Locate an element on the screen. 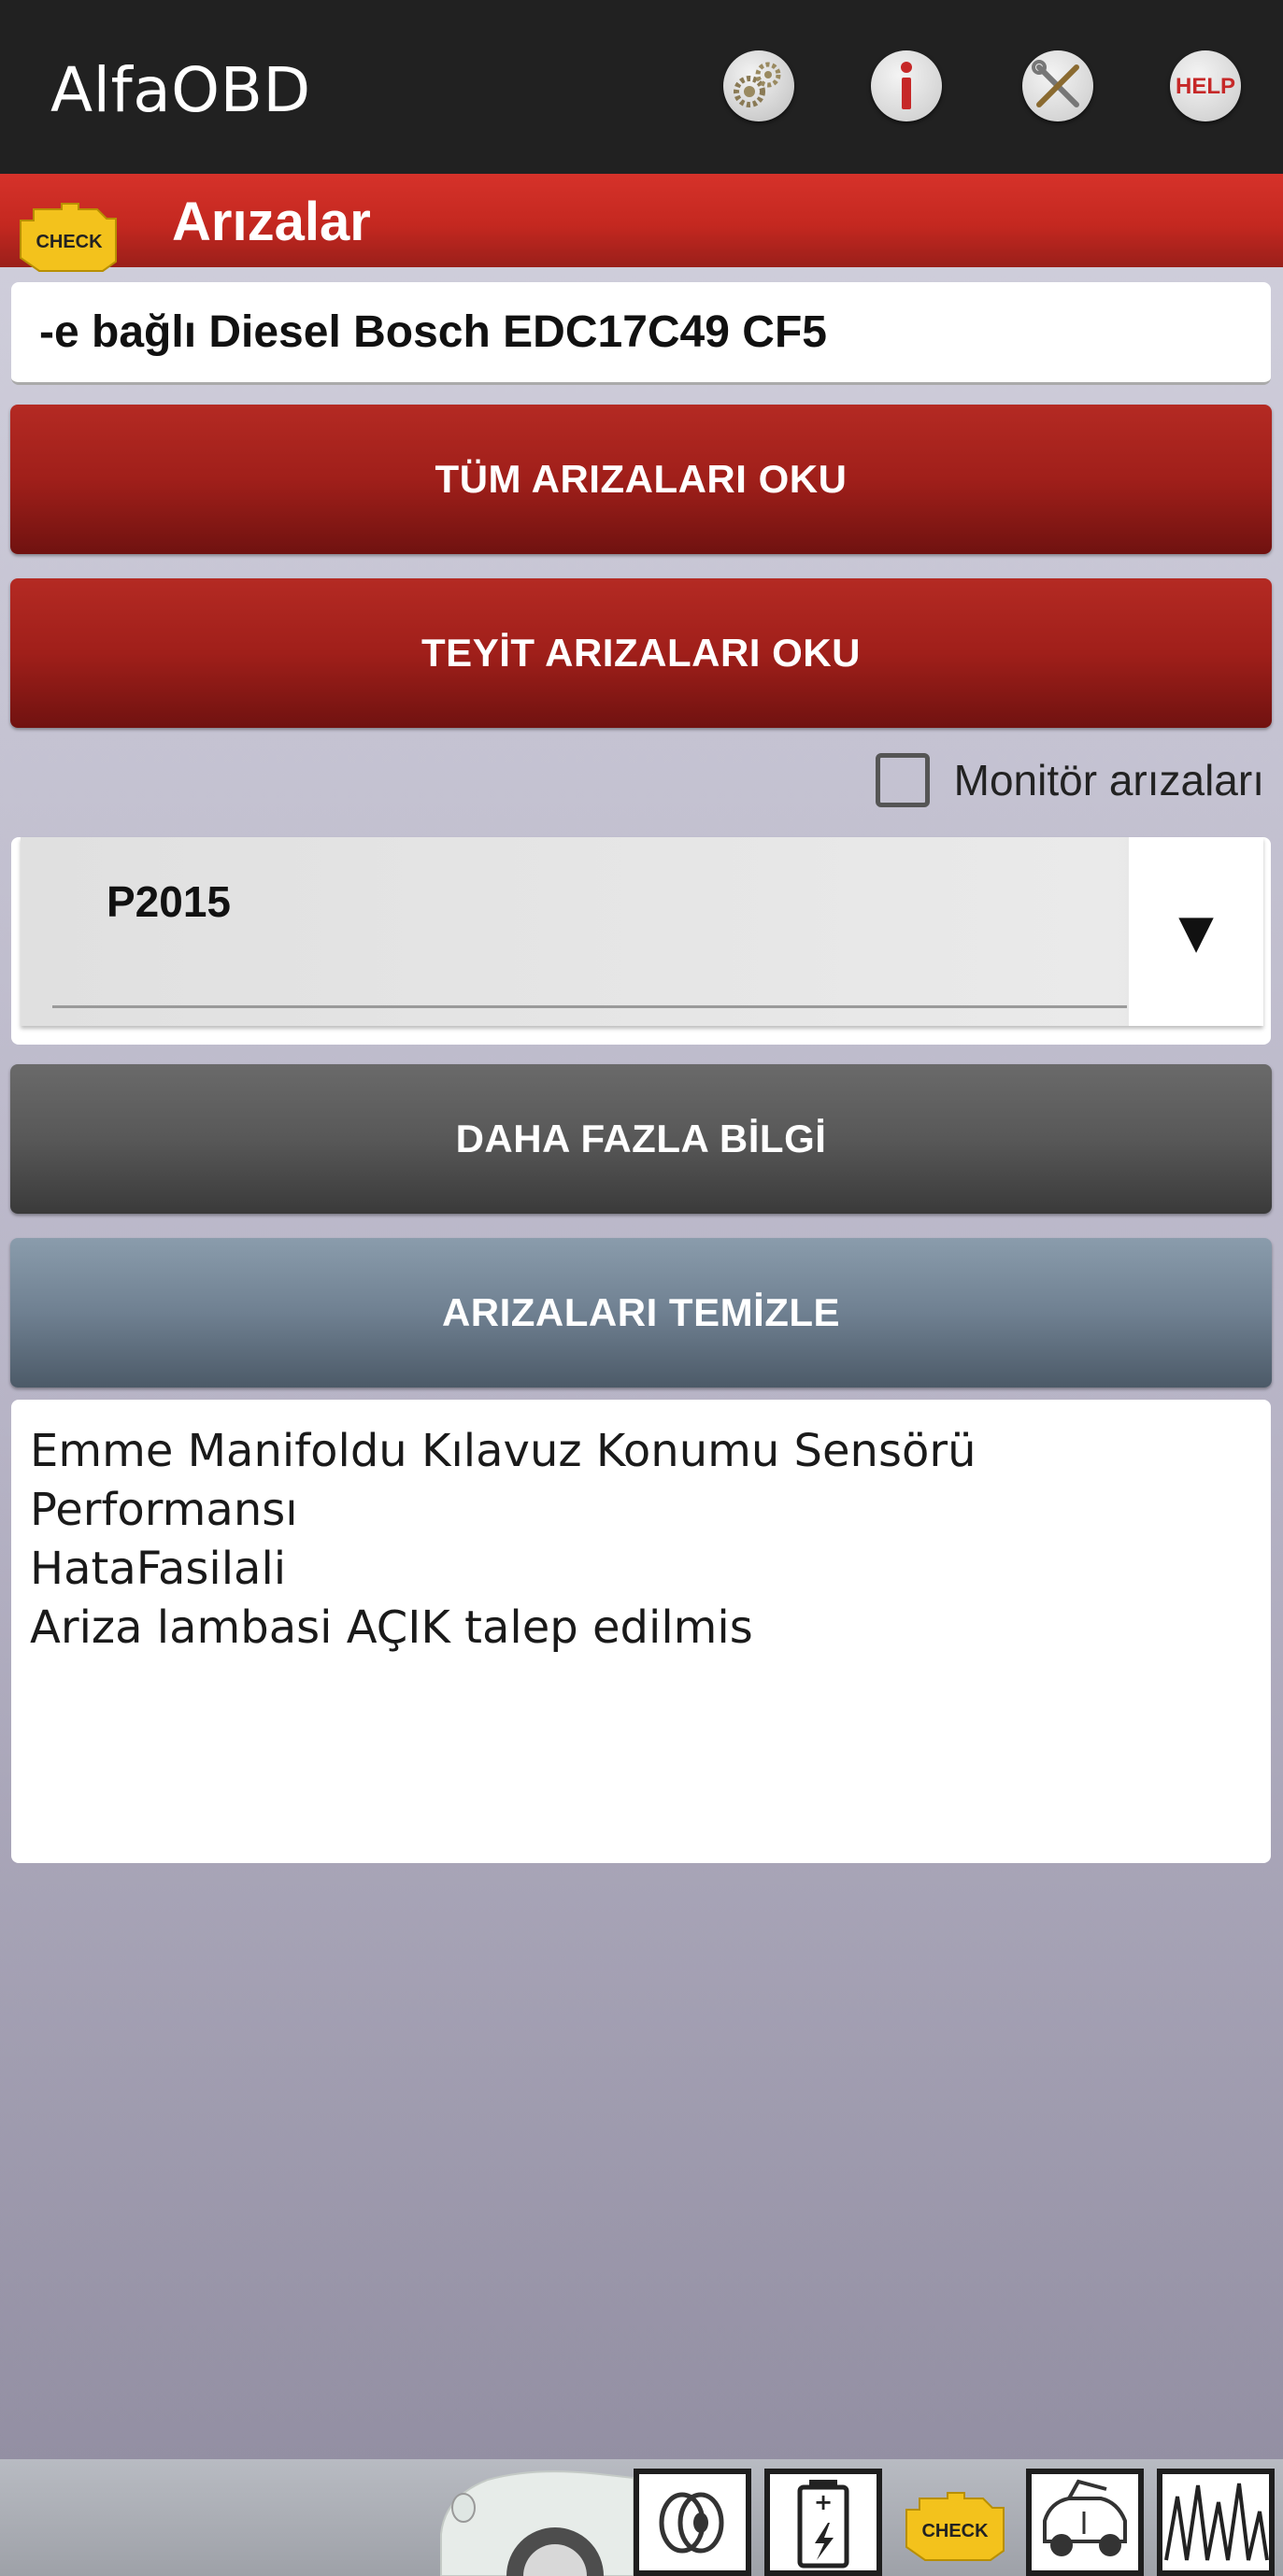 The width and height of the screenshot is (1283, 2576). info-icon is located at coordinates (906, 86).